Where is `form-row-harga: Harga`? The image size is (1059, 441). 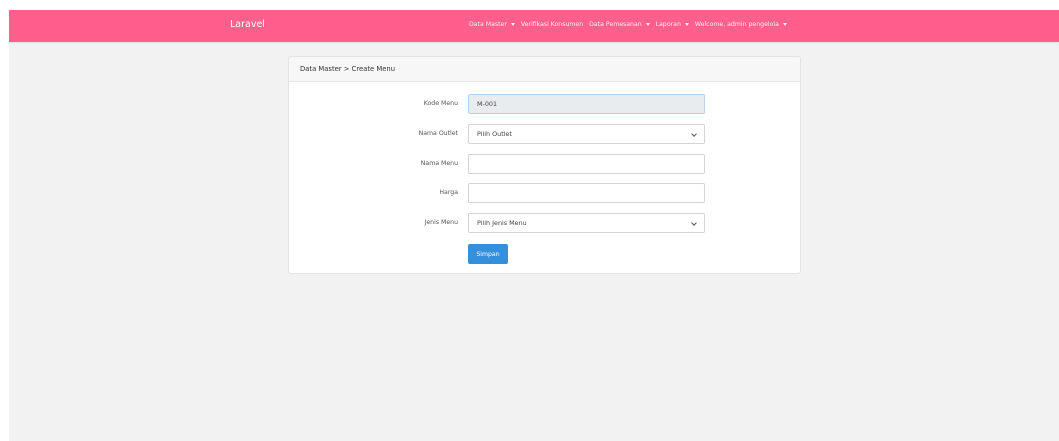 form-row-harga: Harga is located at coordinates (544, 193).